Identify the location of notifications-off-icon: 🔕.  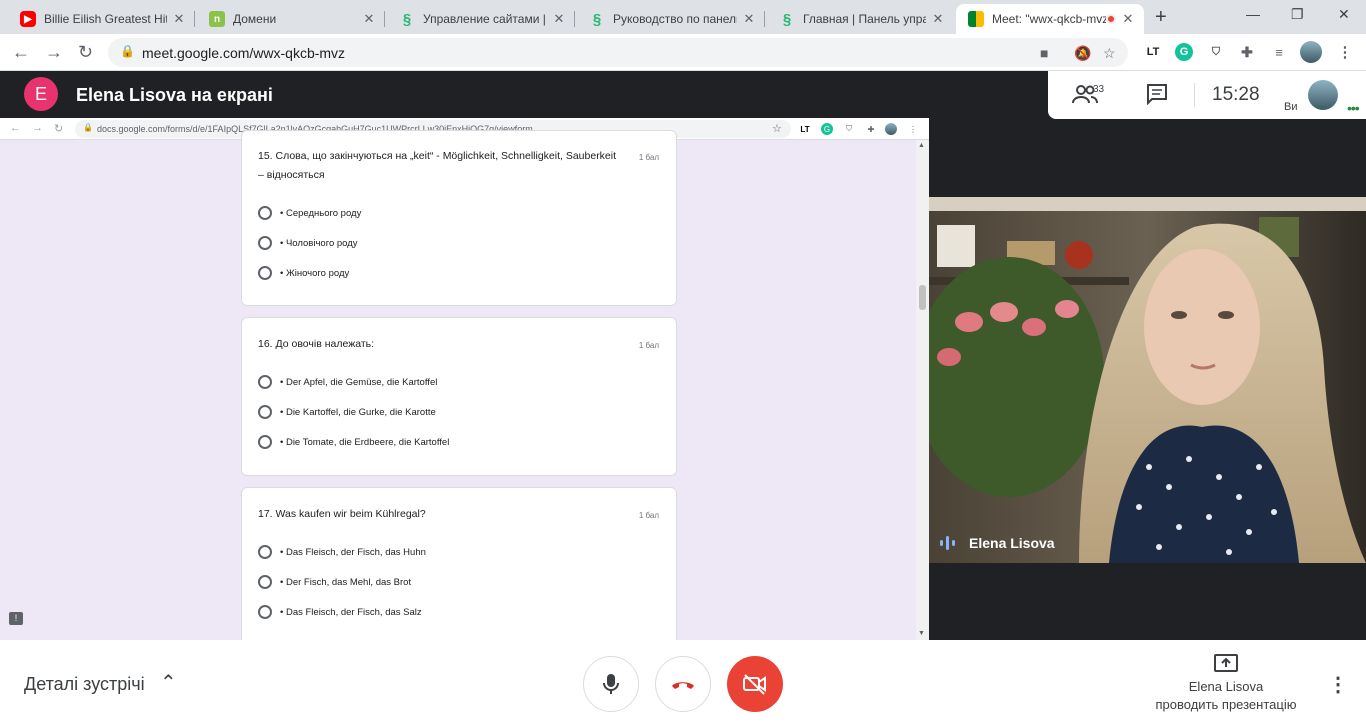
(1082, 53).